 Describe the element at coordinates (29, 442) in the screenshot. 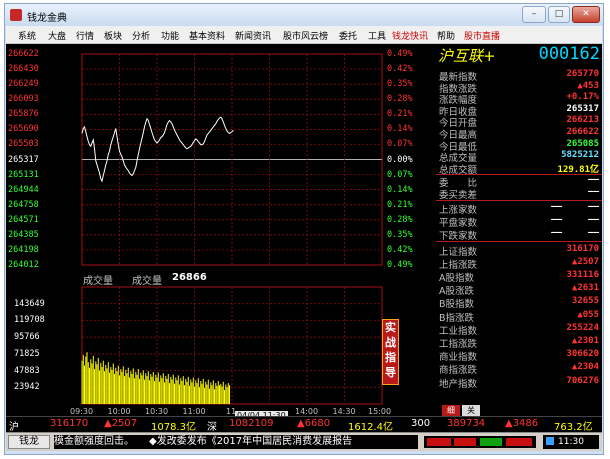

I see `brand-logo: 钱龙` at that location.